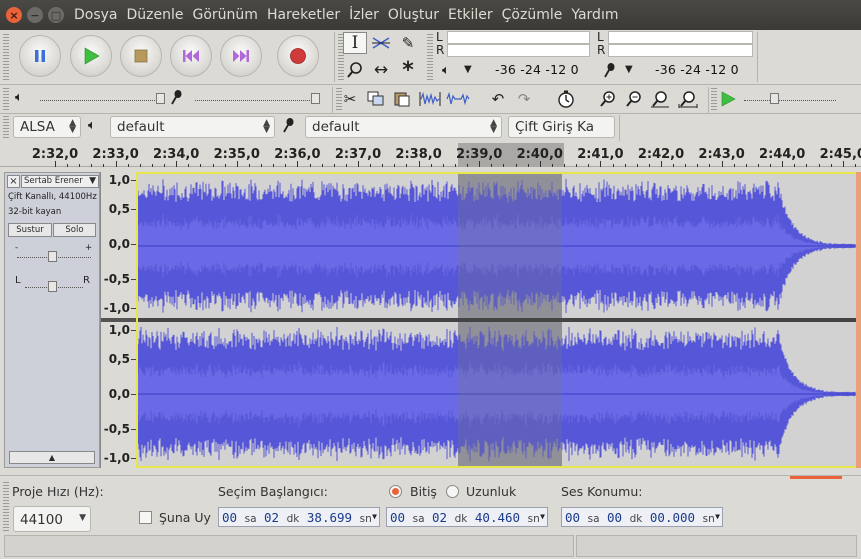 This screenshot has height=559, width=861. Describe the element at coordinates (790, 100) in the screenshot. I see `speed-track` at that location.